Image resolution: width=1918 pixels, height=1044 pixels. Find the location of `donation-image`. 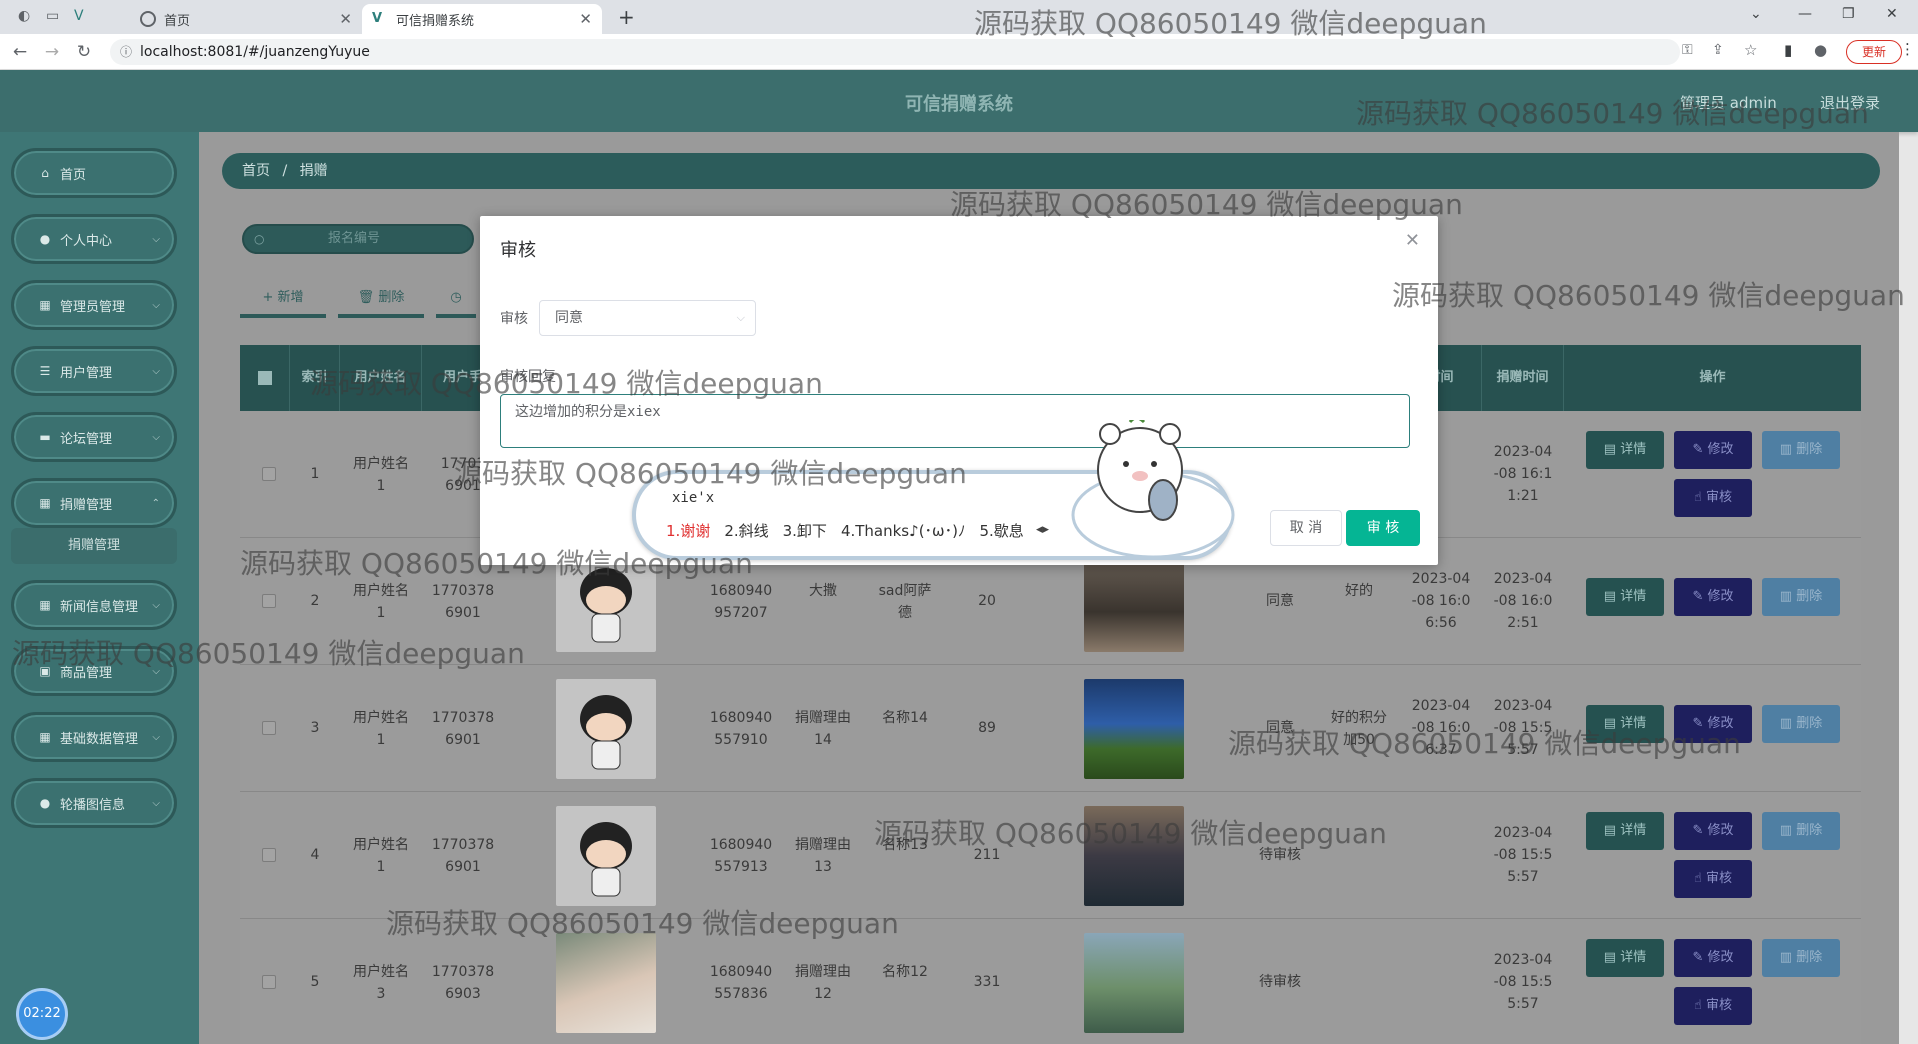

donation-image is located at coordinates (1134, 729).